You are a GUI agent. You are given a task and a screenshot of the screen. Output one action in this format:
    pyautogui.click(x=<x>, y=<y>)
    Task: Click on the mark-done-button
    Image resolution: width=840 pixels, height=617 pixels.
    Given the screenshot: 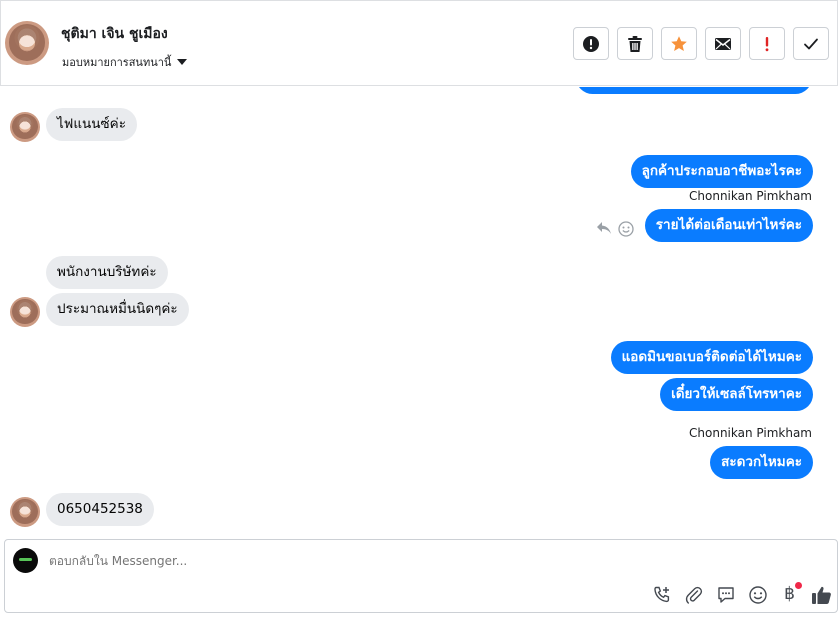 What is the action you would take?
    pyautogui.click(x=811, y=43)
    